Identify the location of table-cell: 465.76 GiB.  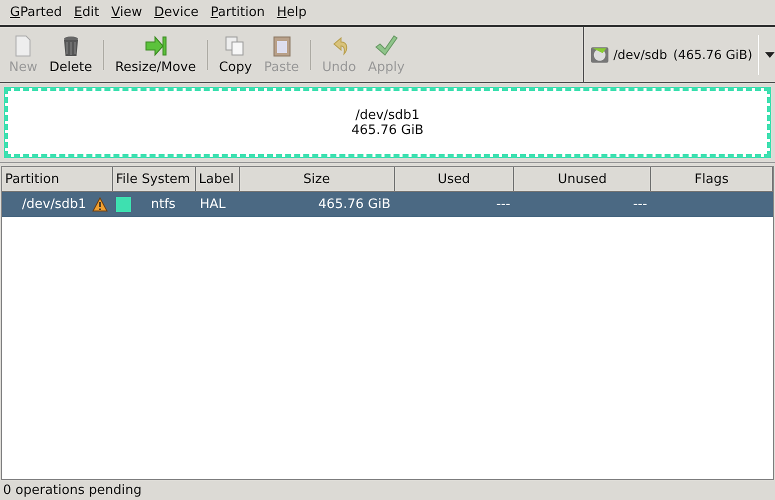
(354, 204).